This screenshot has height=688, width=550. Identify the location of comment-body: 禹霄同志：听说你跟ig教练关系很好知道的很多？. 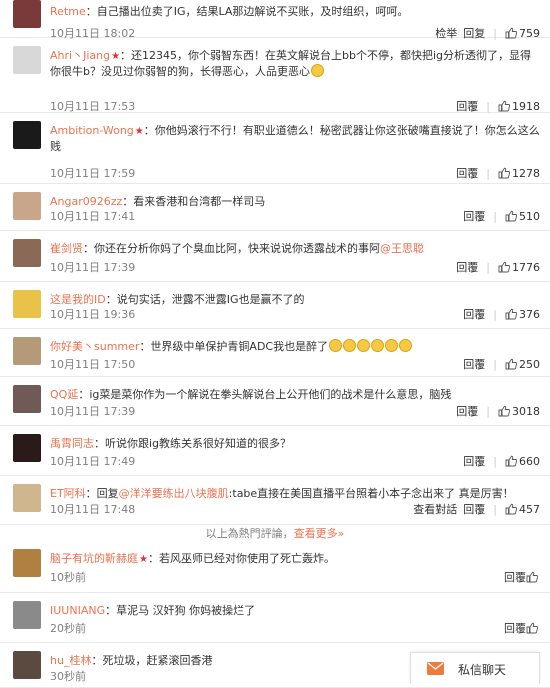
(295, 443).